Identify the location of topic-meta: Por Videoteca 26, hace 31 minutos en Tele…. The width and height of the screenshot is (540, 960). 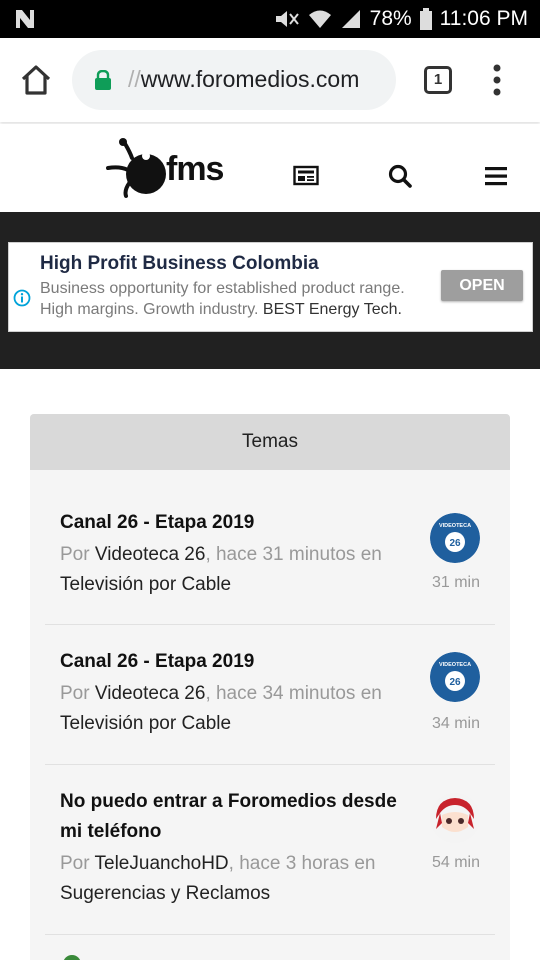
(235, 570).